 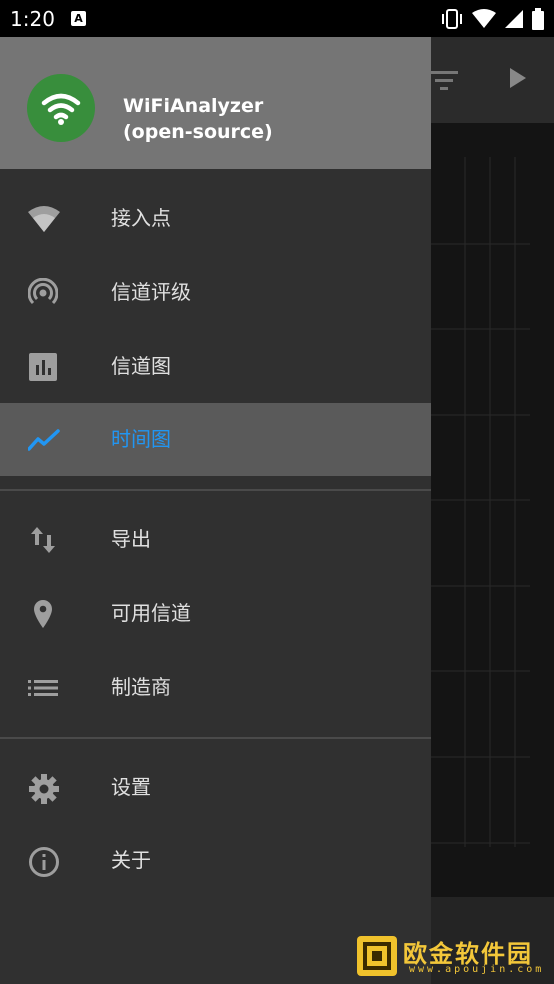 What do you see at coordinates (215, 439) in the screenshot?
I see `menu-item-time-graph: 时间图` at bounding box center [215, 439].